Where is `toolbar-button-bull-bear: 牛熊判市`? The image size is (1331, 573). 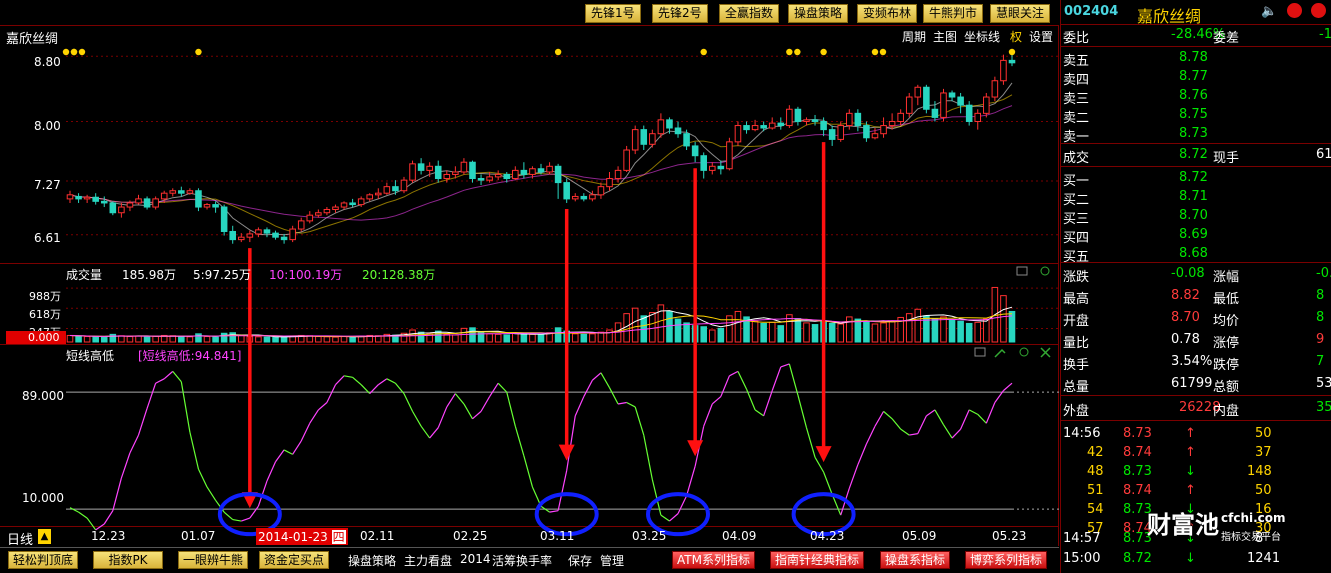
toolbar-button-bull-bear: 牛熊判市 is located at coordinates (953, 13).